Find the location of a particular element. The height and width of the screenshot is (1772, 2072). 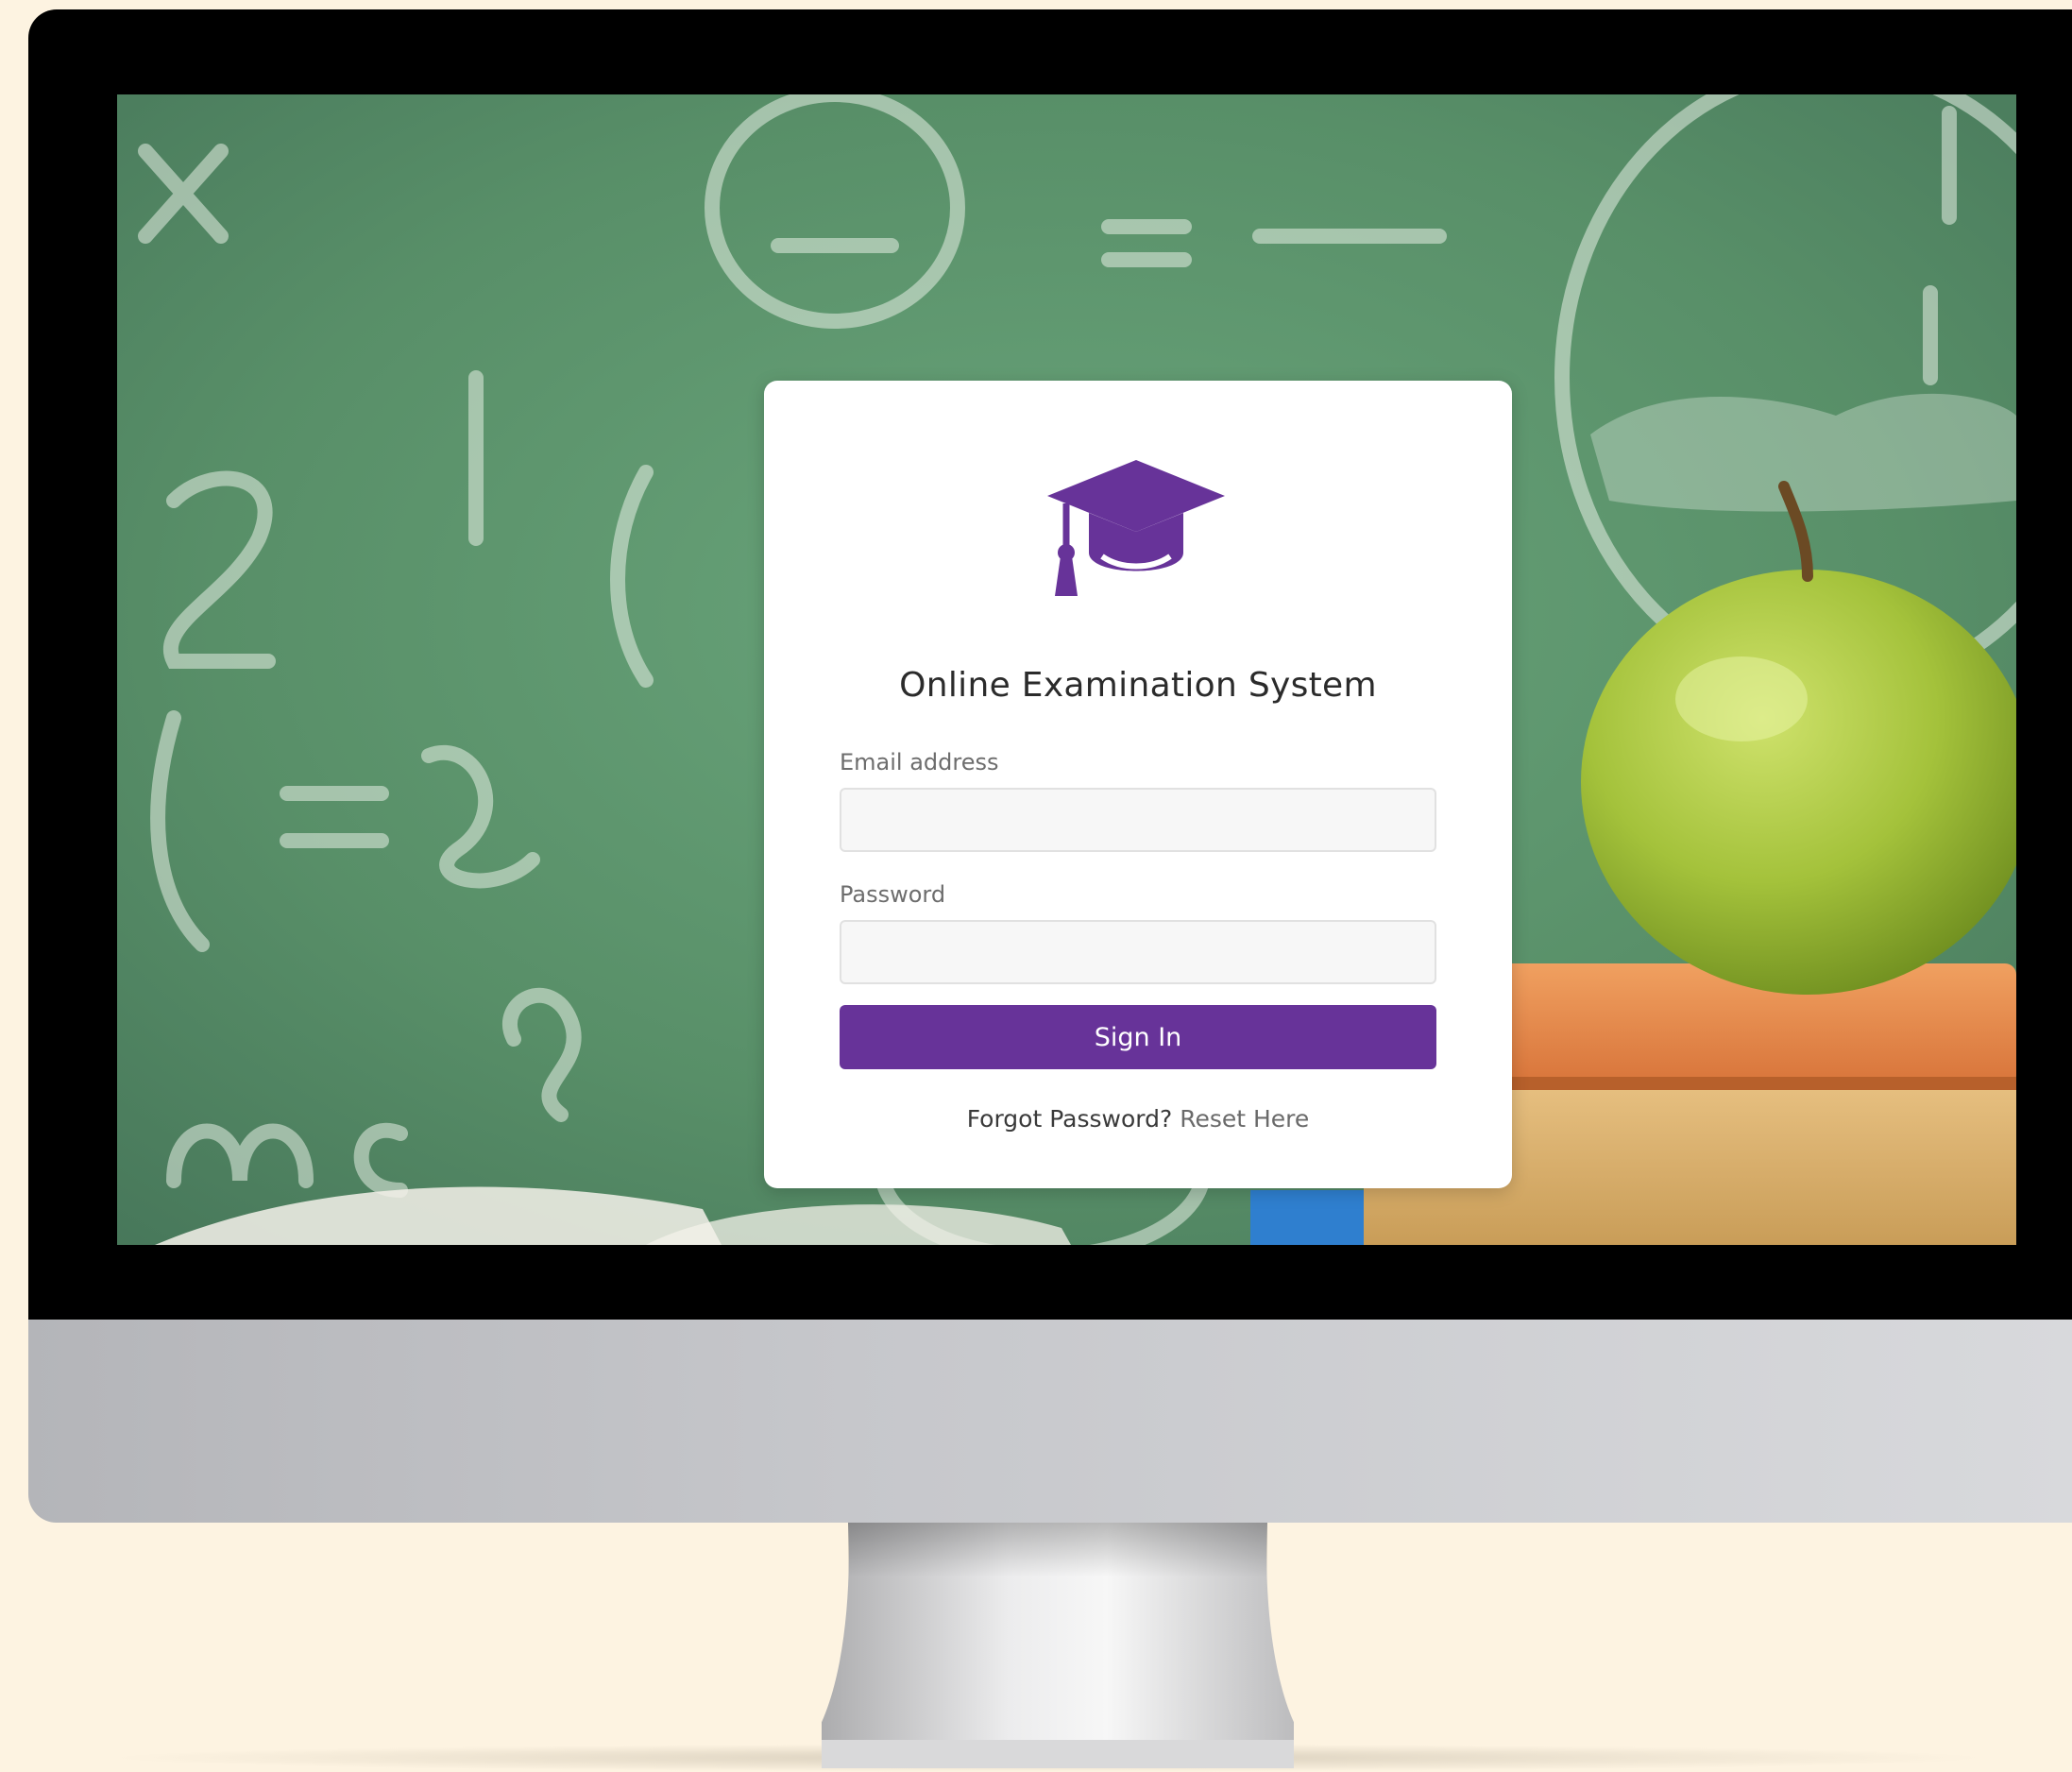

password-label: Password is located at coordinates (893, 895).